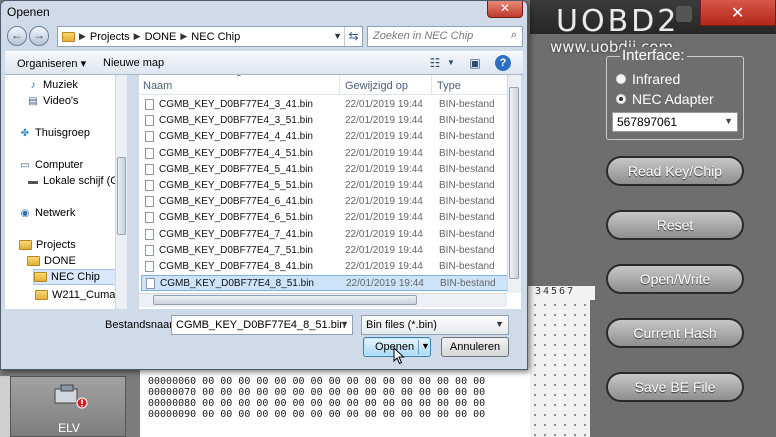 Image resolution: width=776 pixels, height=437 pixels. Describe the element at coordinates (475, 63) in the screenshot. I see `preview-pane-icon: ▣` at that location.